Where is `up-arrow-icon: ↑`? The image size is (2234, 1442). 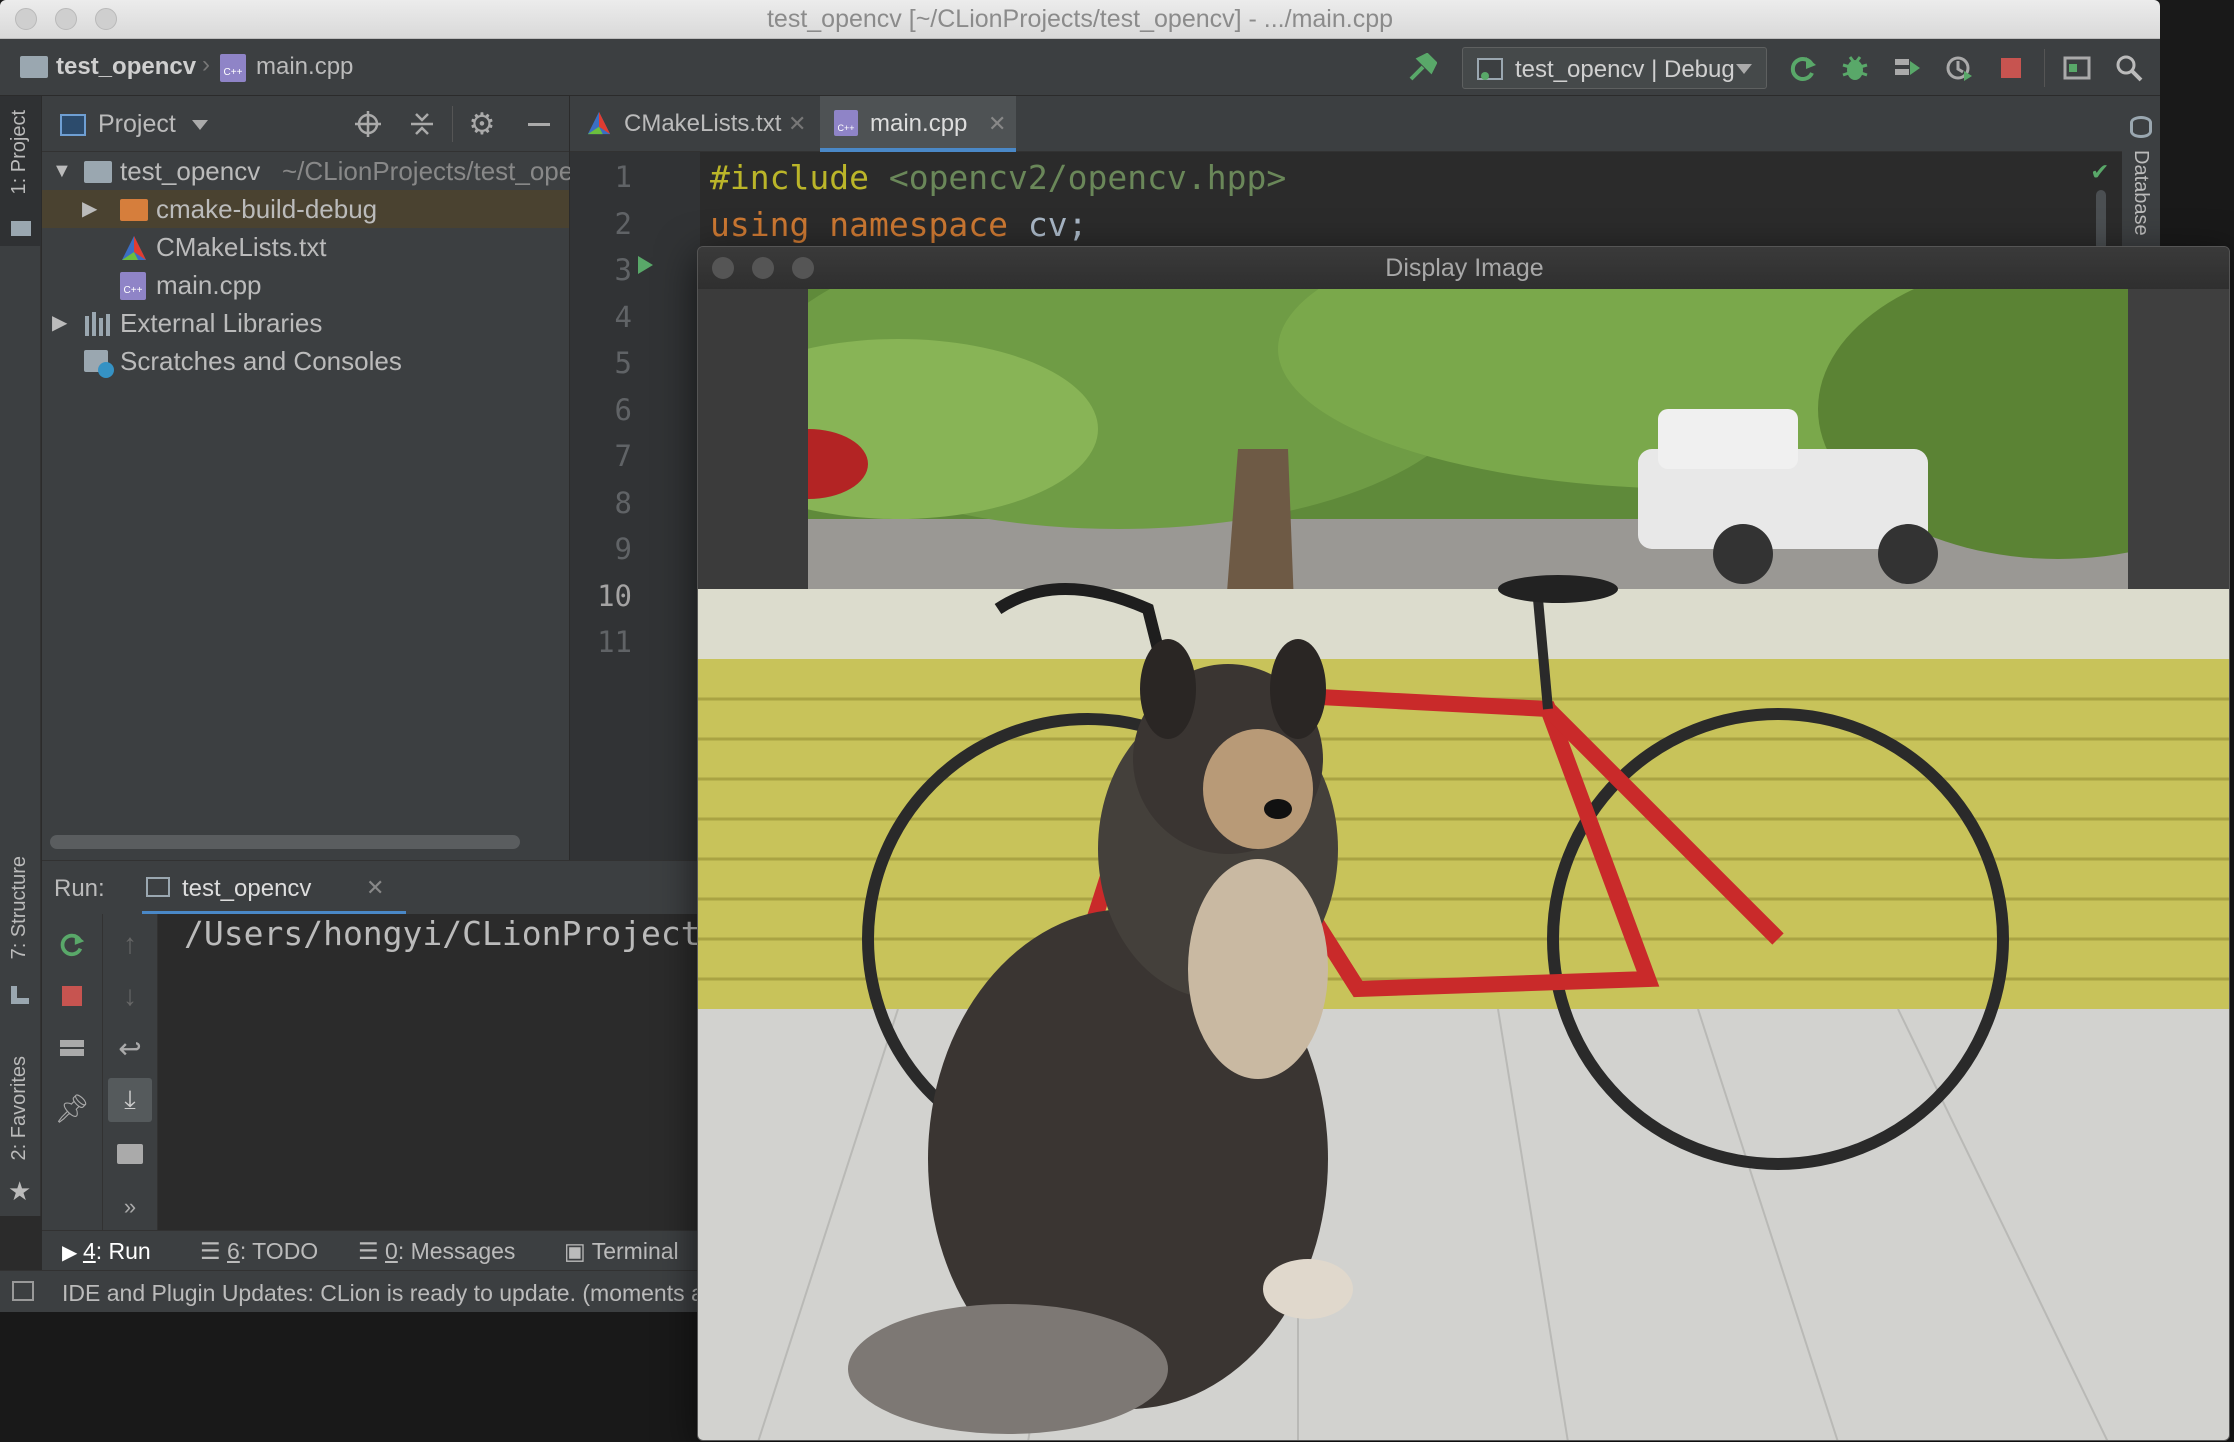 up-arrow-icon: ↑ is located at coordinates (130, 944).